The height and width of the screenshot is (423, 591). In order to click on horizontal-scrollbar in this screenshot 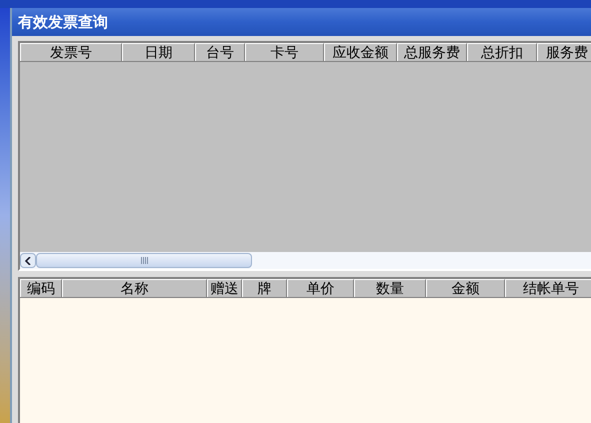, I will do `click(305, 260)`.